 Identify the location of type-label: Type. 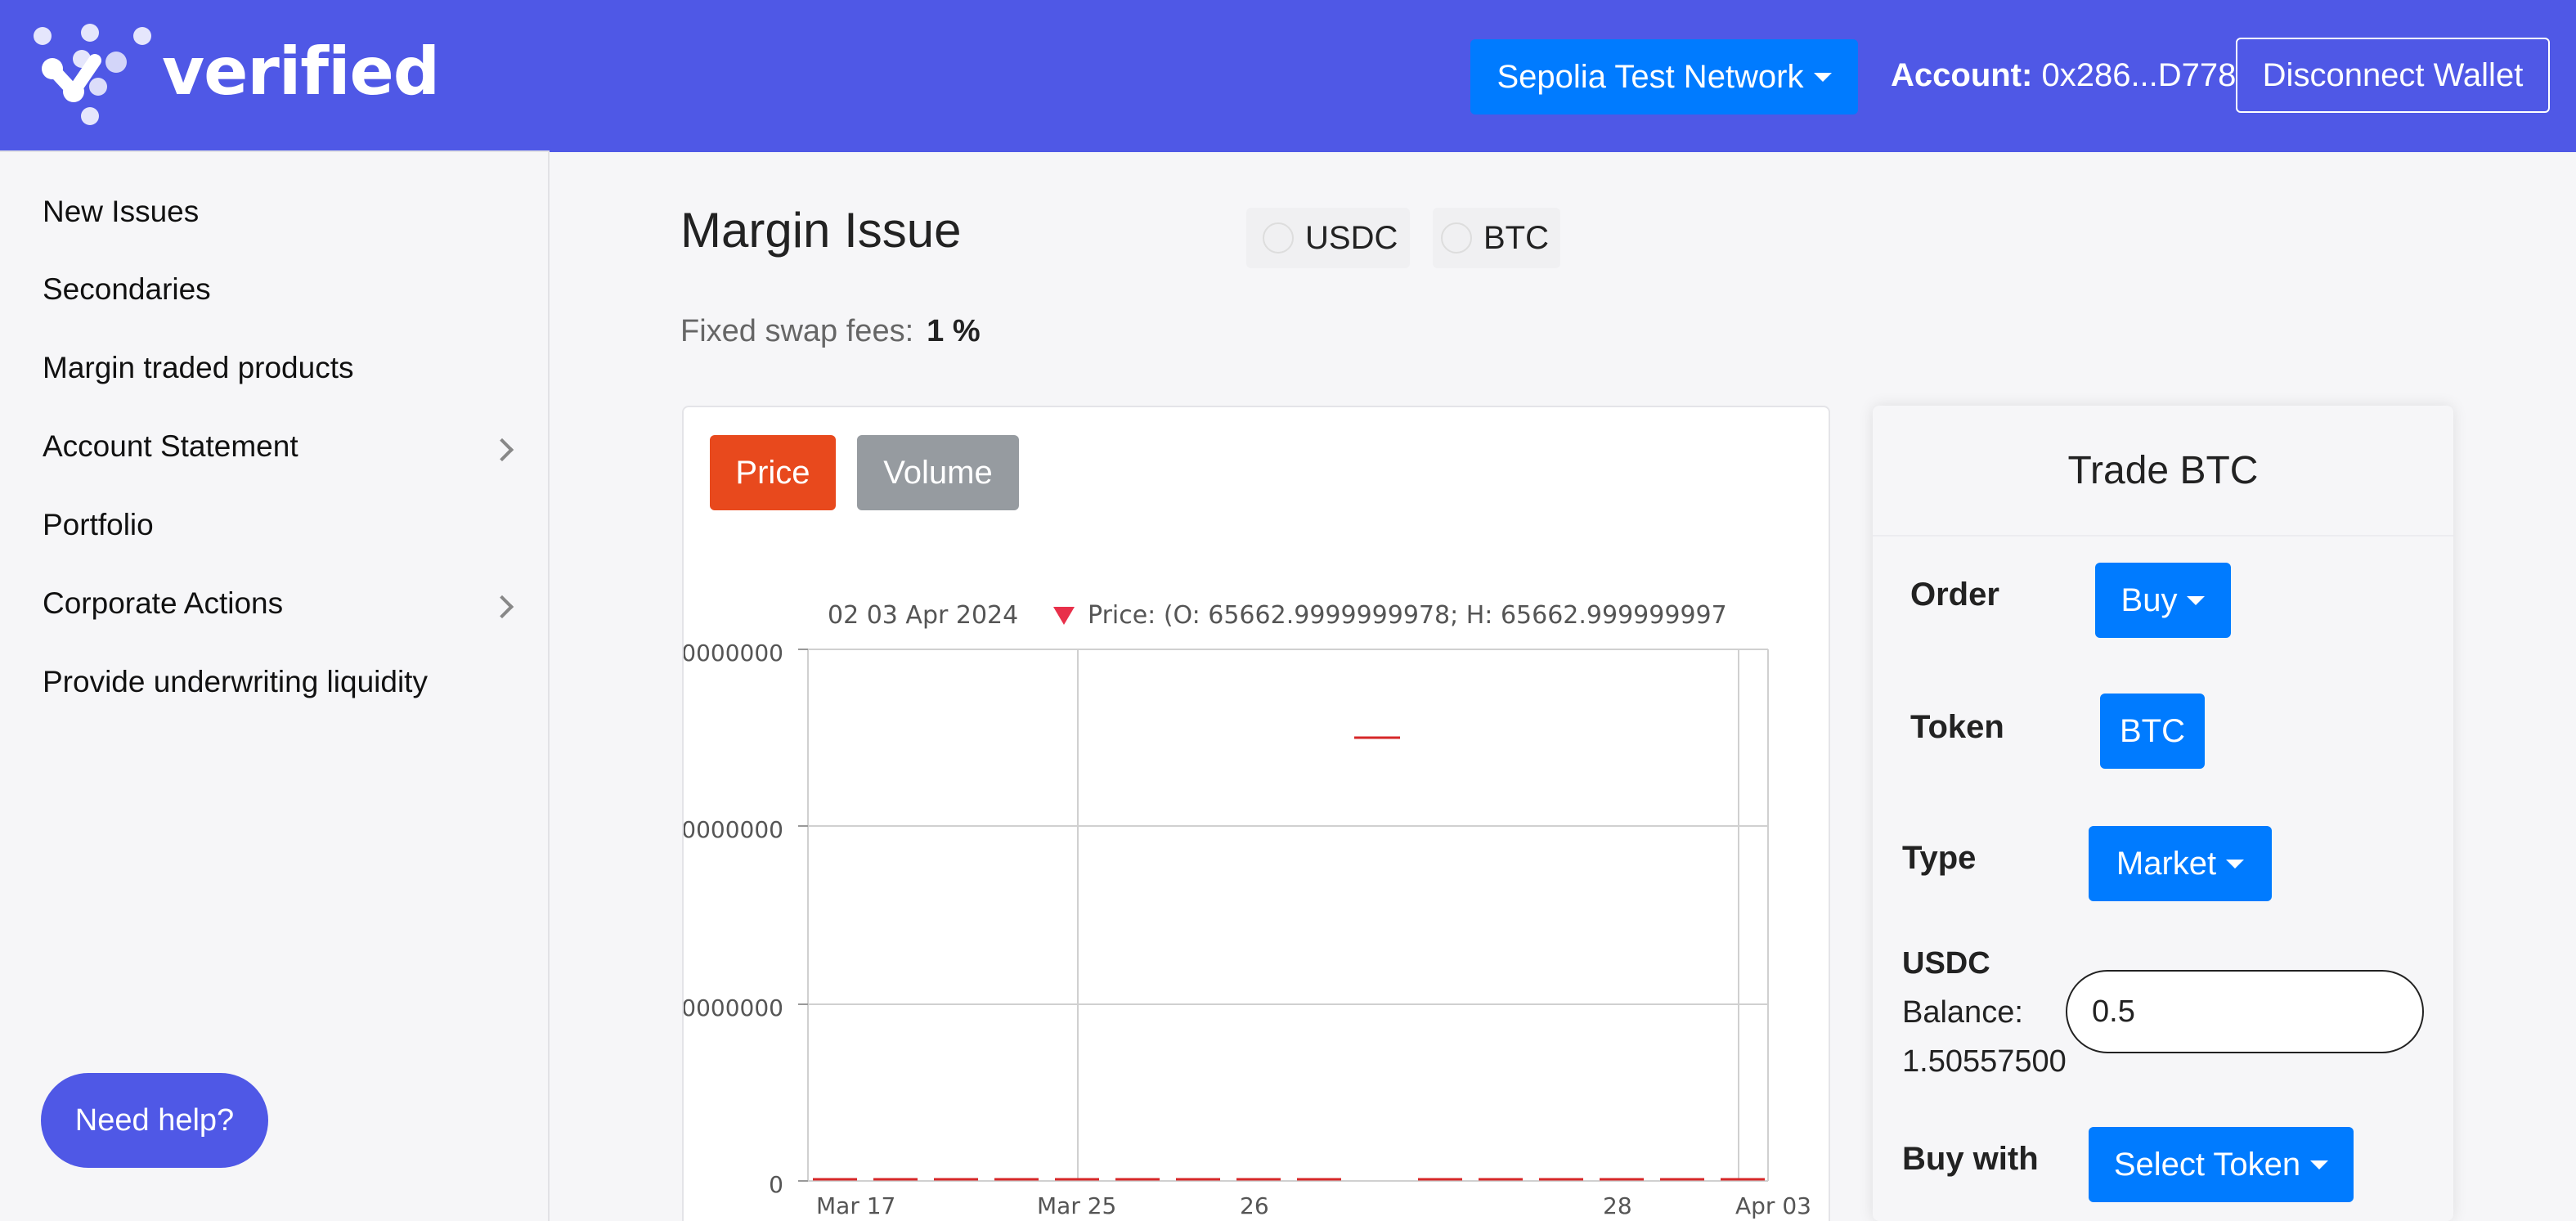
(1940, 858).